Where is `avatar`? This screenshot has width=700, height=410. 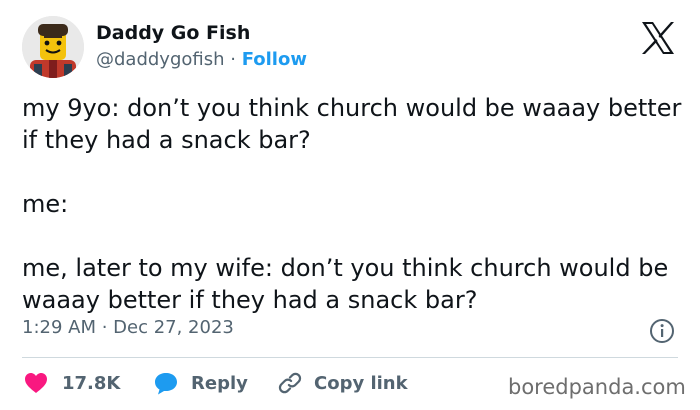 avatar is located at coordinates (53, 47).